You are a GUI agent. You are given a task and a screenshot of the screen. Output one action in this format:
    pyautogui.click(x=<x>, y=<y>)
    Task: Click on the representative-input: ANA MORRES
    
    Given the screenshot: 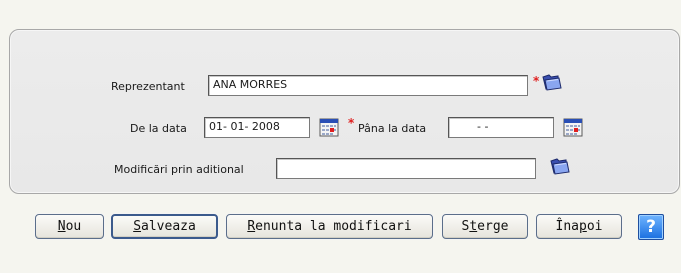 What is the action you would take?
    pyautogui.click(x=368, y=85)
    